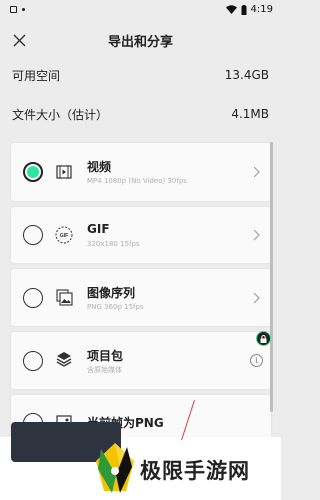 This screenshot has height=500, width=320. Describe the element at coordinates (140, 75) in the screenshot. I see `available-space-row: 可用空间 13.4GB` at that location.